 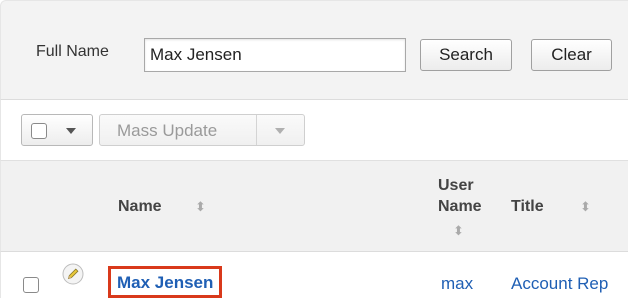 I want to click on select-all-dropdown, so click(x=57, y=130).